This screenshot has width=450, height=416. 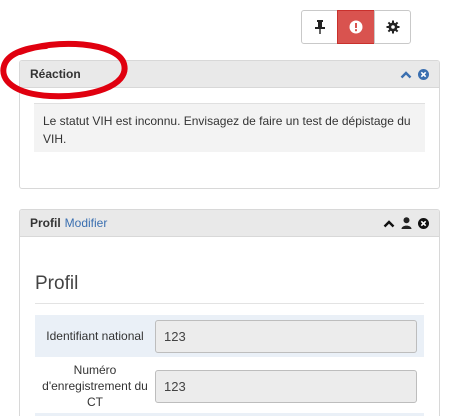 What do you see at coordinates (286, 386) in the screenshot?
I see `ct-number-field` at bounding box center [286, 386].